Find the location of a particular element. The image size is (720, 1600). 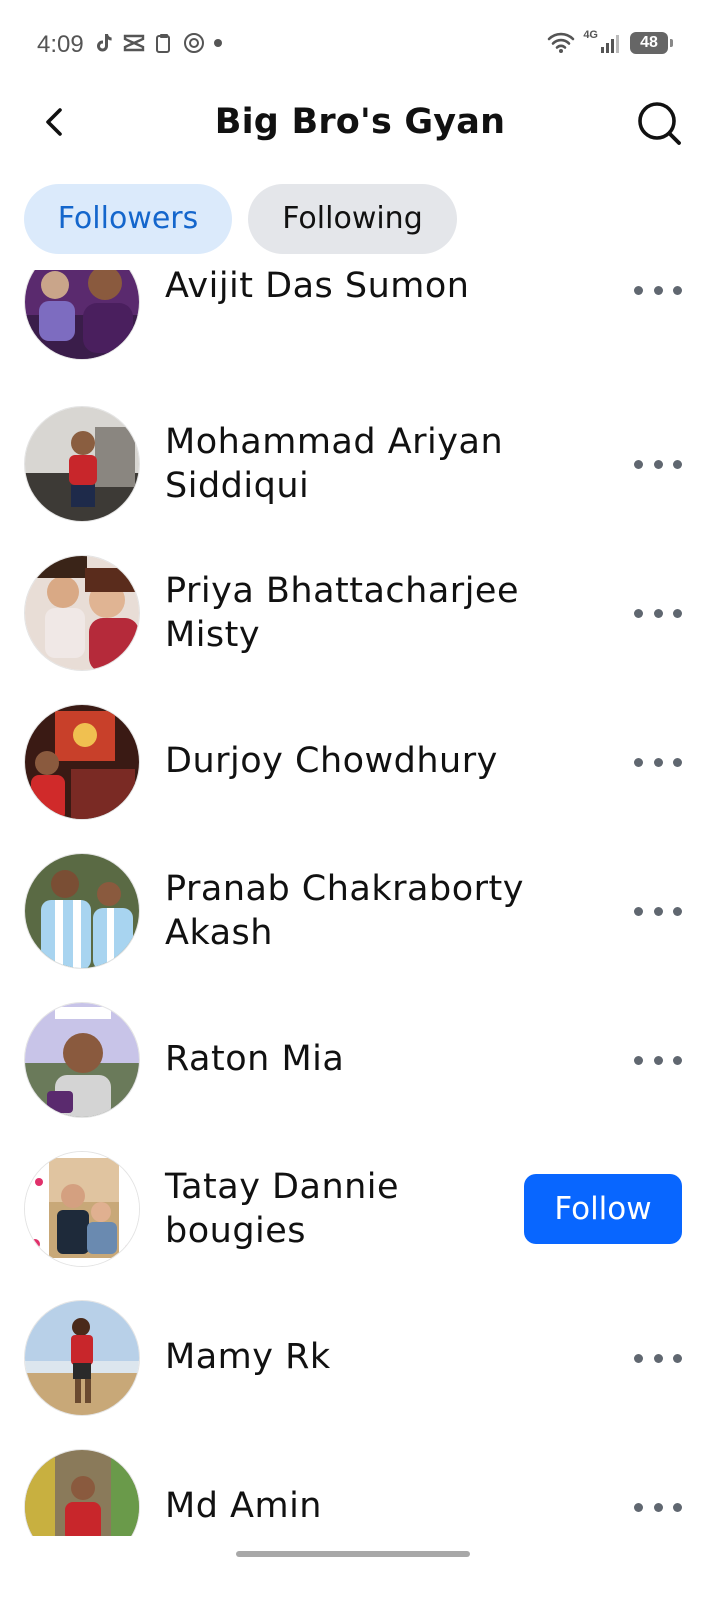

header: Big Bro's Gyan is located at coordinates (360, 125).